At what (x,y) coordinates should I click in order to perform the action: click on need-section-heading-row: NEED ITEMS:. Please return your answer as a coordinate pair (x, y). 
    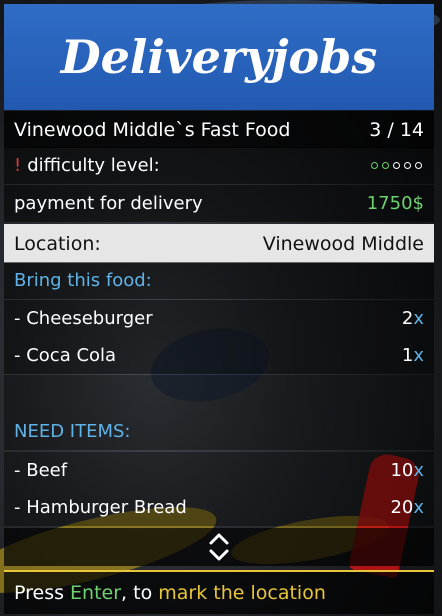
    Looking at the image, I should click on (219, 431).